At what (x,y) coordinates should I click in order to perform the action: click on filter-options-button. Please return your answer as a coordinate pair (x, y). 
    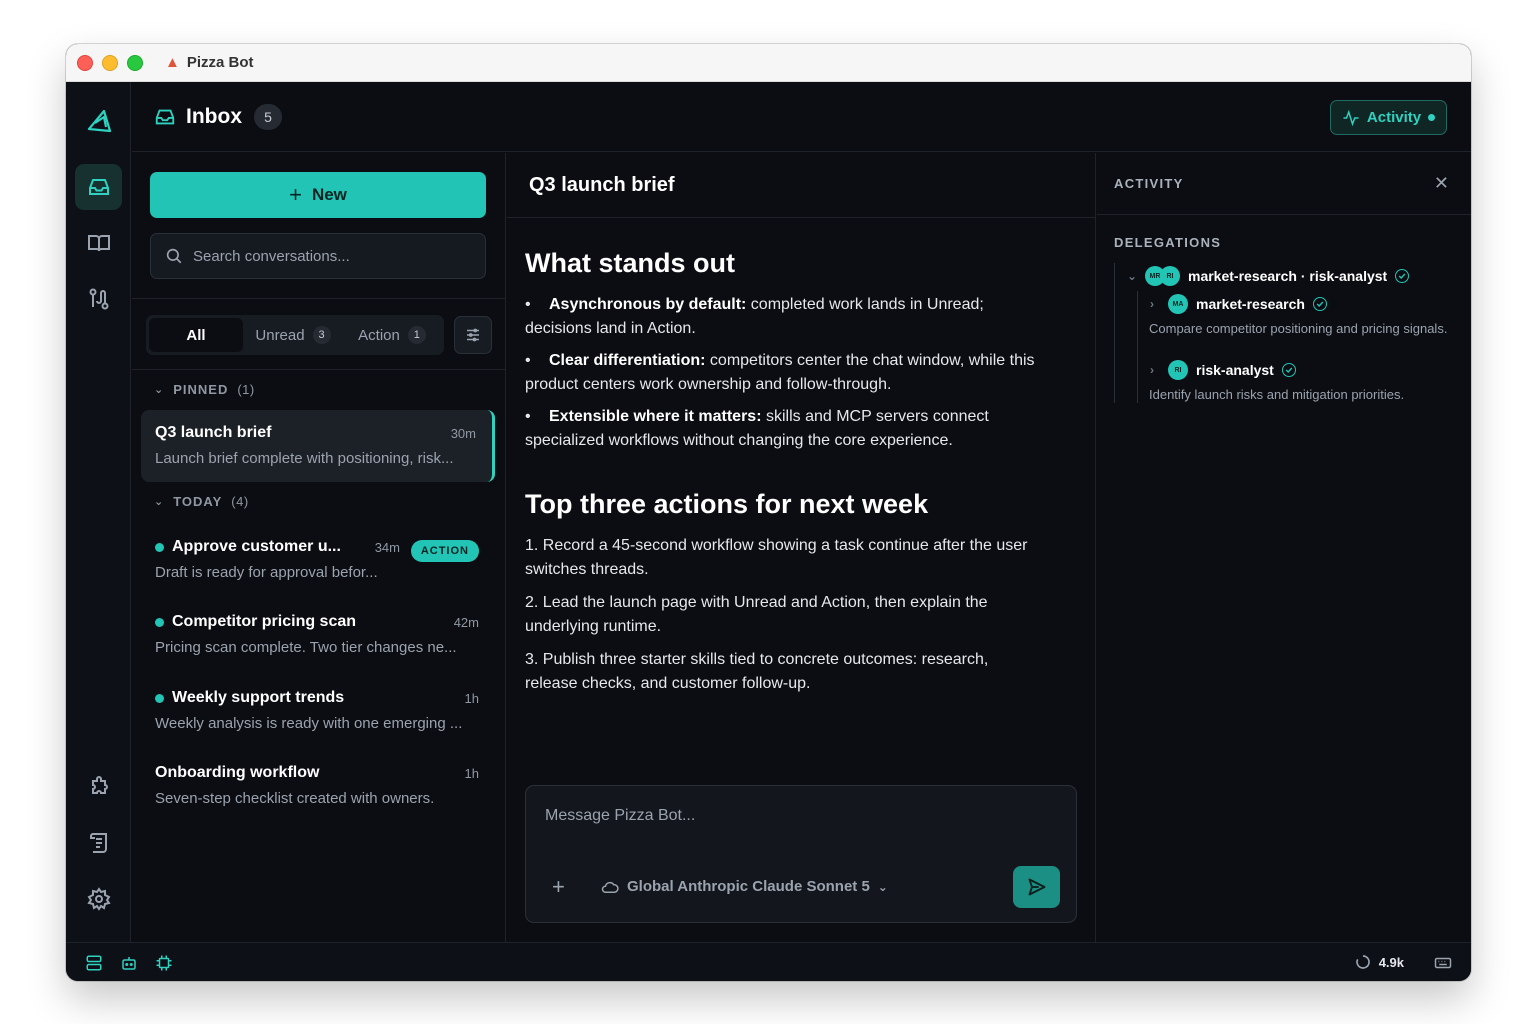
    Looking at the image, I should click on (473, 335).